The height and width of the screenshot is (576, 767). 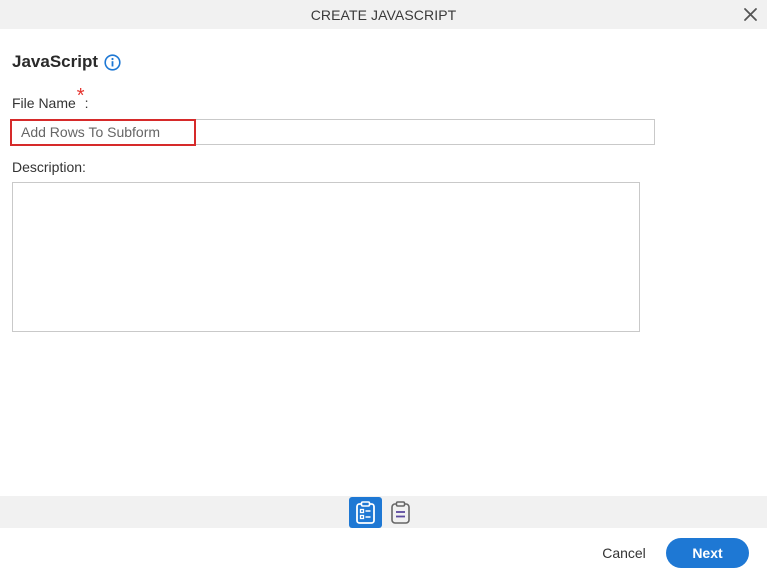 I want to click on next-button: Next, so click(x=707, y=553).